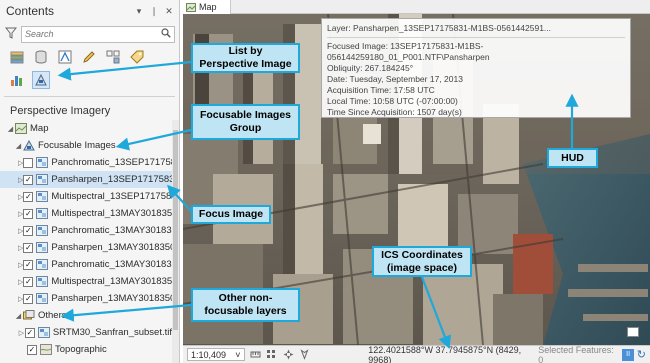 This screenshot has width=650, height=363. Describe the element at coordinates (416, 7) in the screenshot. I see `map-tab-strip: Map` at that location.